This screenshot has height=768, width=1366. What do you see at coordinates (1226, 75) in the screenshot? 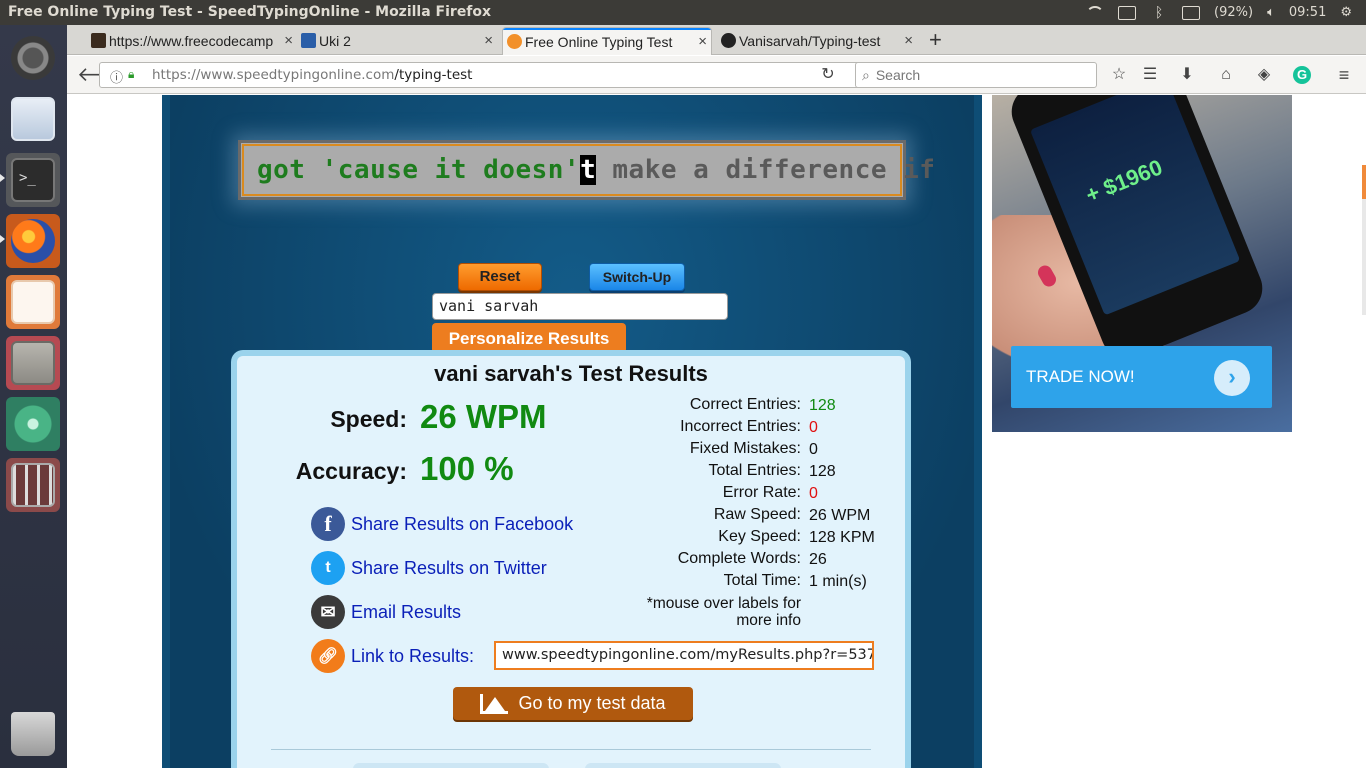
I see `home-icon: ⌂` at bounding box center [1226, 75].